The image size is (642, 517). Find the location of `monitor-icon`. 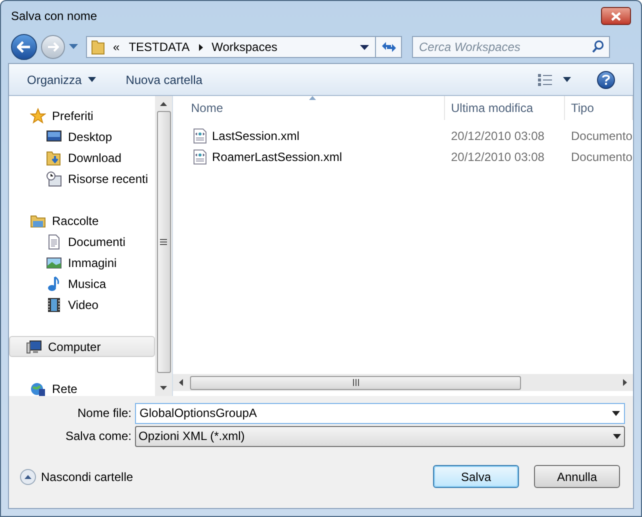

monitor-icon is located at coordinates (54, 136).